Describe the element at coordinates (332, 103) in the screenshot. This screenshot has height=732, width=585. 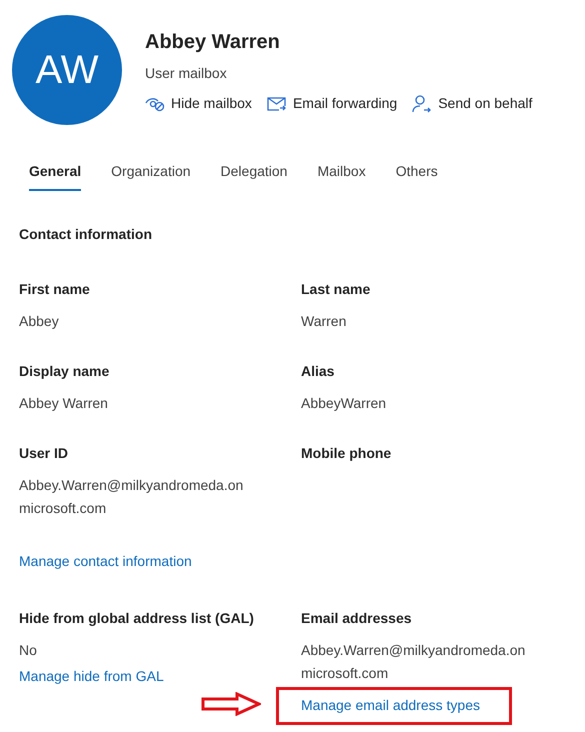
I see `action-button: Email forwarding` at that location.